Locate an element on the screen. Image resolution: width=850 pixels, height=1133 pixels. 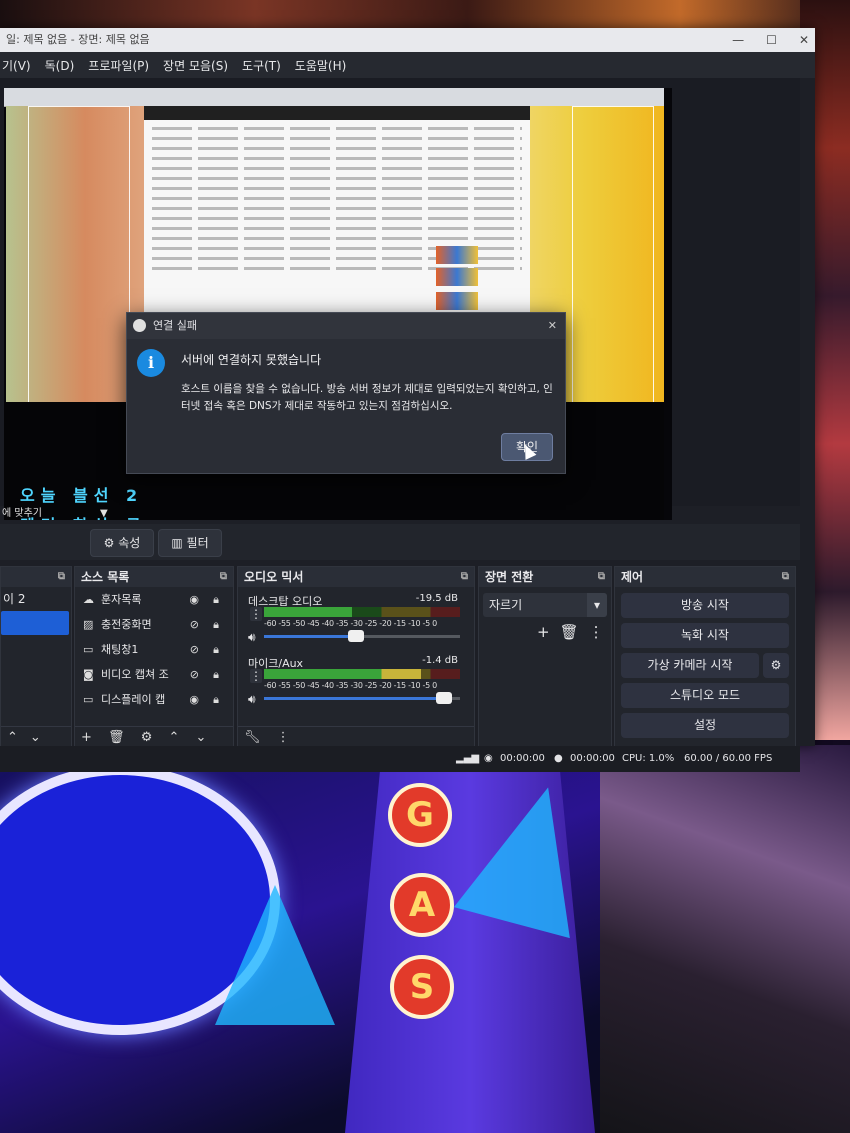
info-icon: i is located at coordinates (151, 363).